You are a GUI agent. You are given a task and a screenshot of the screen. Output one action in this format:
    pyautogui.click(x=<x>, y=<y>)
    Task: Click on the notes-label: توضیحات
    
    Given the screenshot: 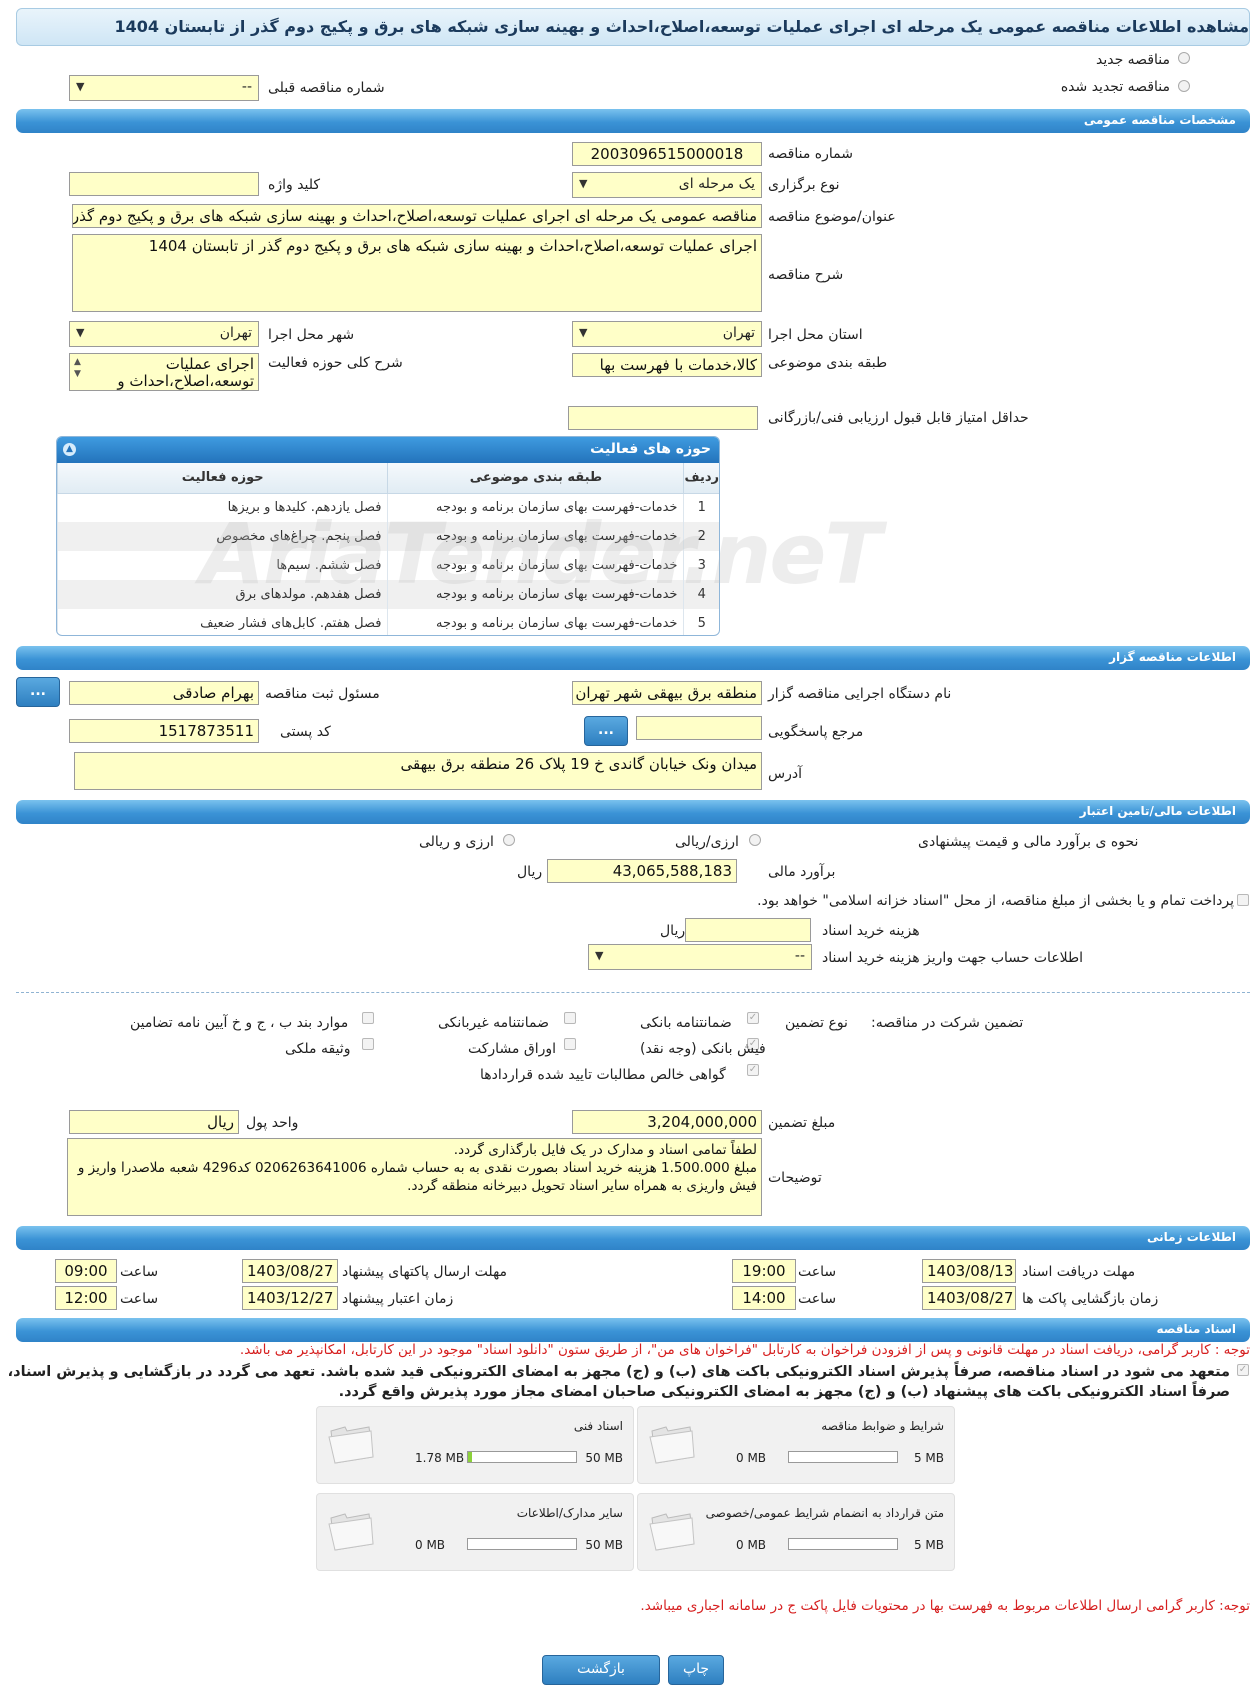 What is the action you would take?
    pyautogui.click(x=795, y=1178)
    